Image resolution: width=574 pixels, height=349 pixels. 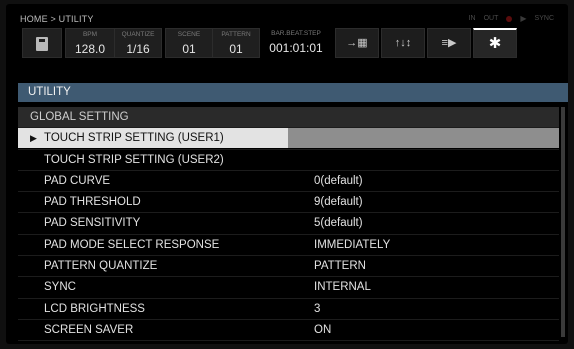 I want to click on setting-name-text: TOUCH STRIP SETTING (USER1), so click(x=134, y=138).